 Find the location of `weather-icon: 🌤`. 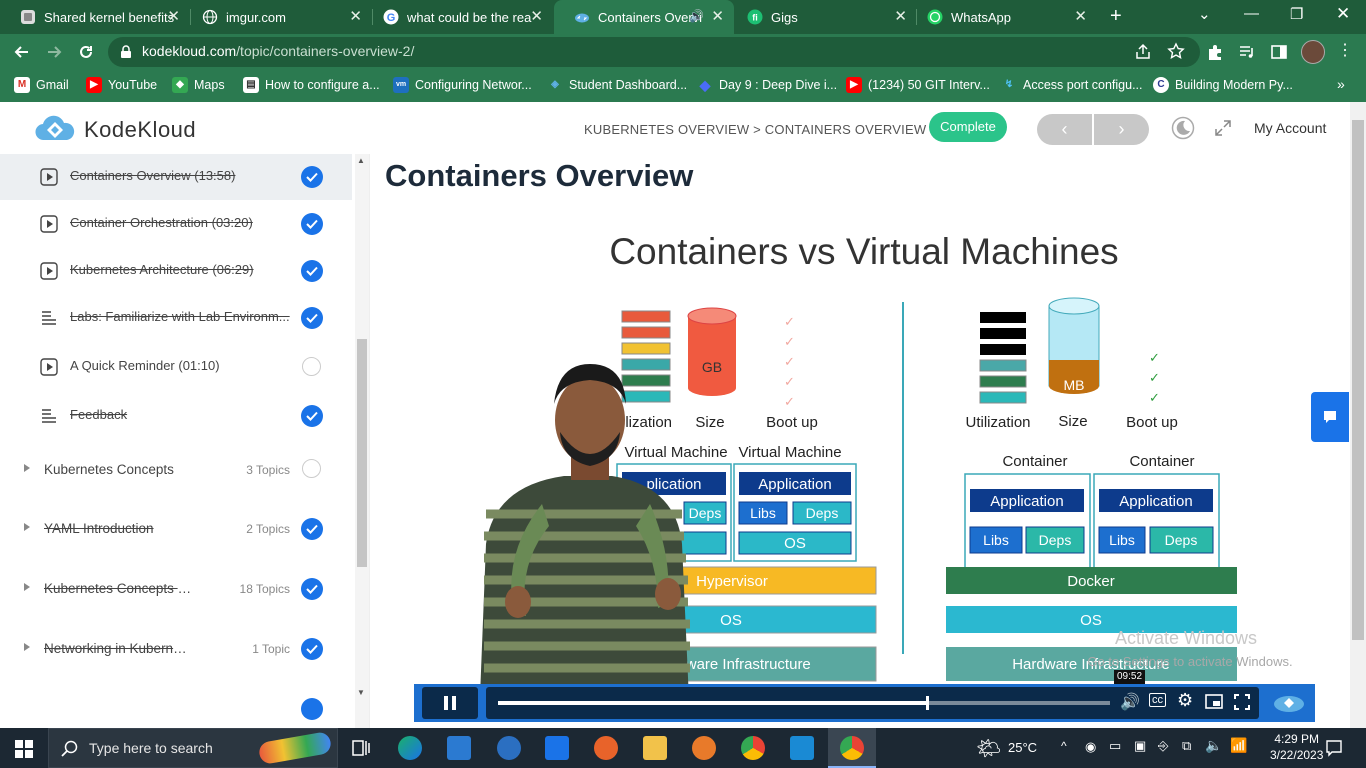

weather-icon: 🌤 is located at coordinates (988, 748).